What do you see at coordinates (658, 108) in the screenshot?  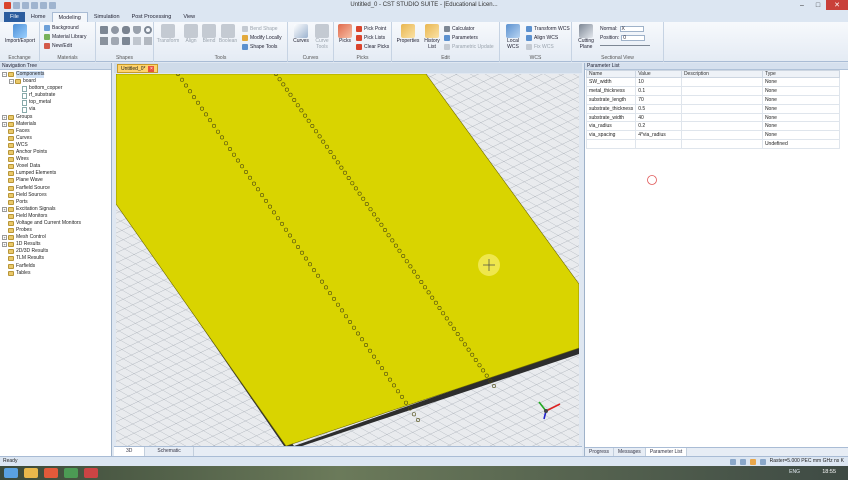 I see `parameter-value-cell: 0.5` at bounding box center [658, 108].